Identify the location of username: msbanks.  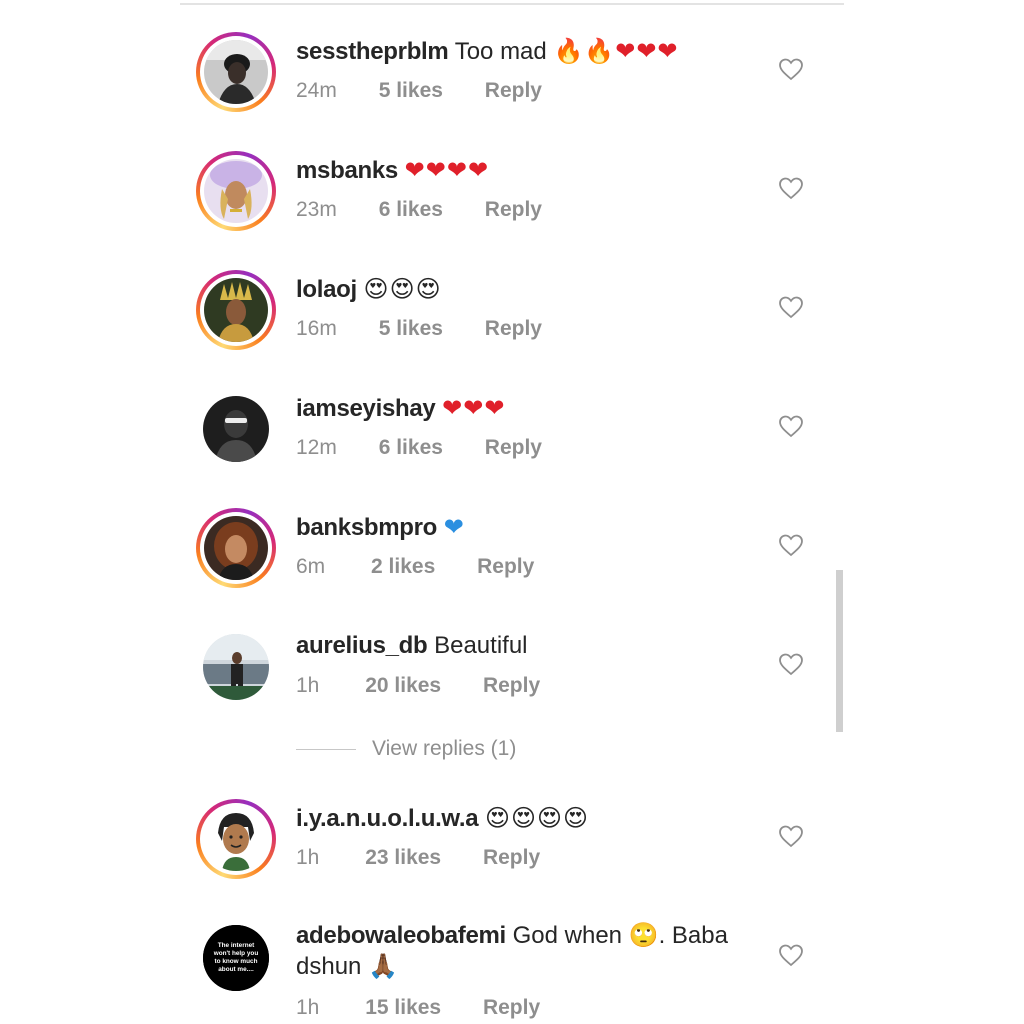
(347, 170).